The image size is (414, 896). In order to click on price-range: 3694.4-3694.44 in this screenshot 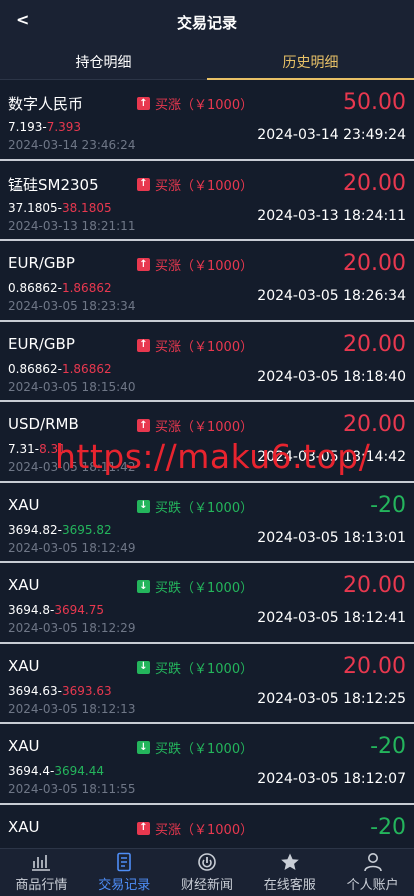, I will do `click(56, 771)`.